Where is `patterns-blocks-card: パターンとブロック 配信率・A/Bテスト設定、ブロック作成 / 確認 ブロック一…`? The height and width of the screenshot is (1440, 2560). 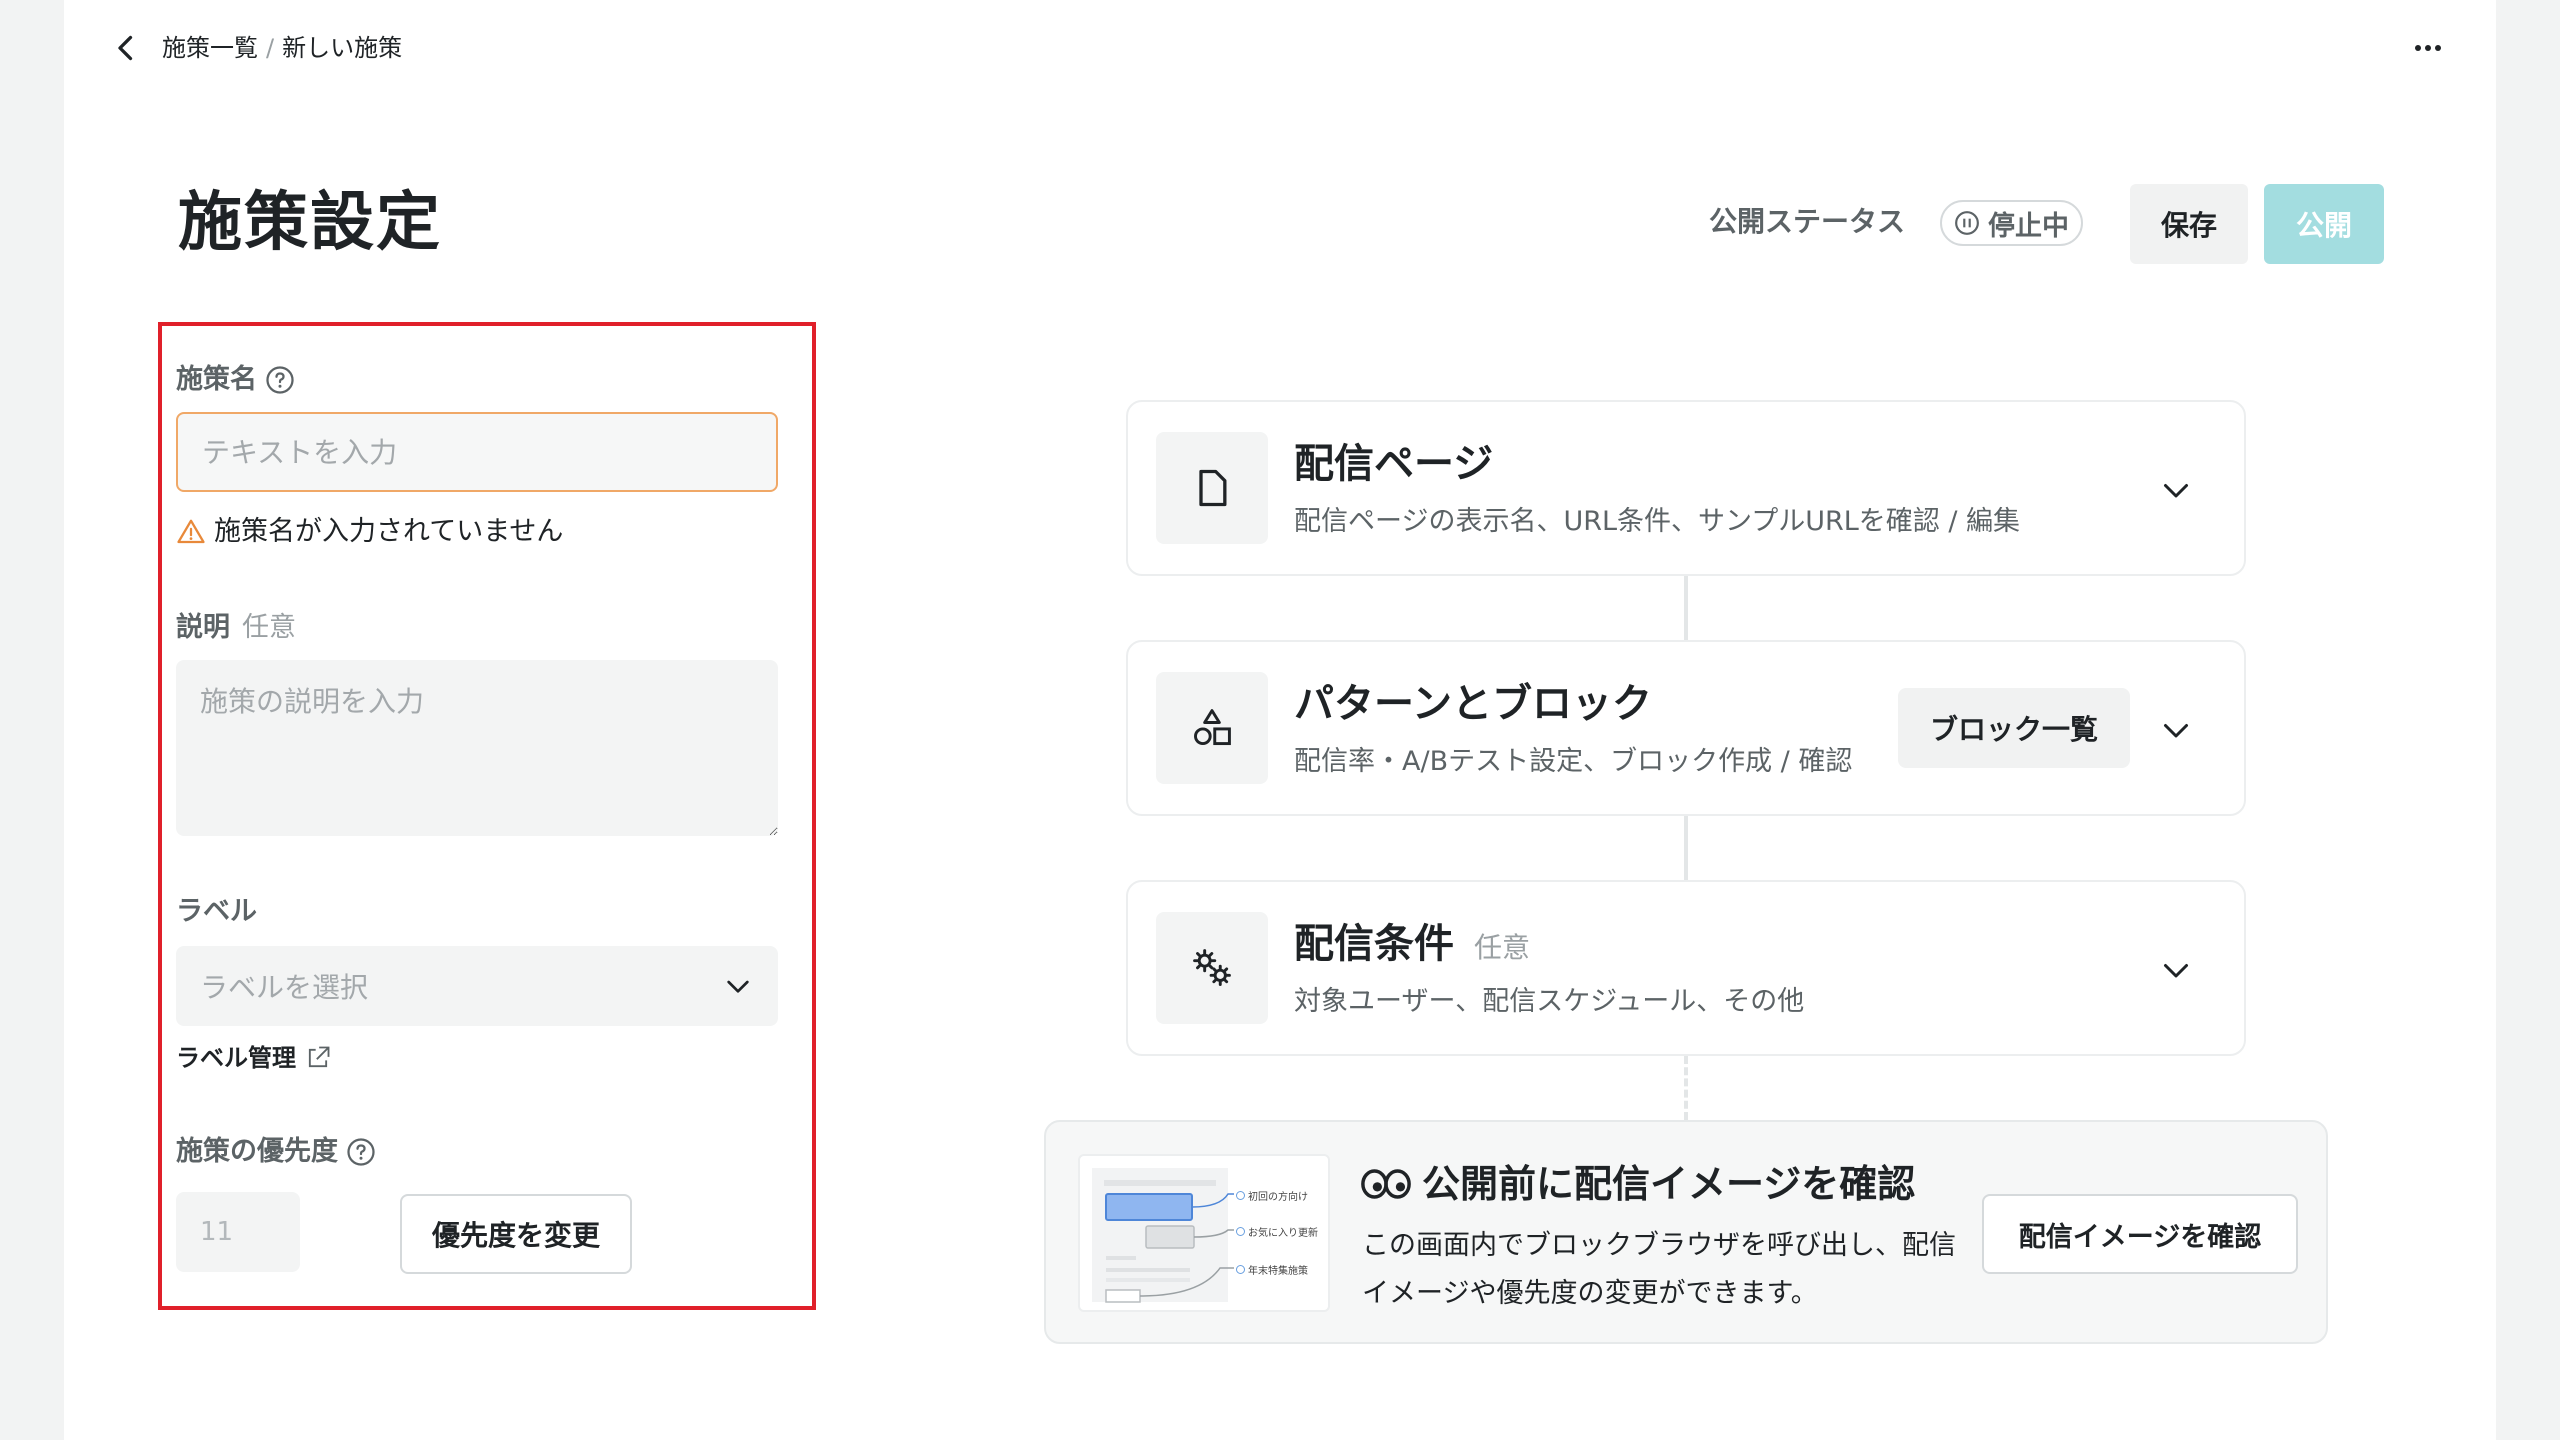
patterns-blocks-card: パターンとブロック 配信率・A/Bテスト設定、ブロック作成 / 確認 ブロック一… is located at coordinates (1686, 728).